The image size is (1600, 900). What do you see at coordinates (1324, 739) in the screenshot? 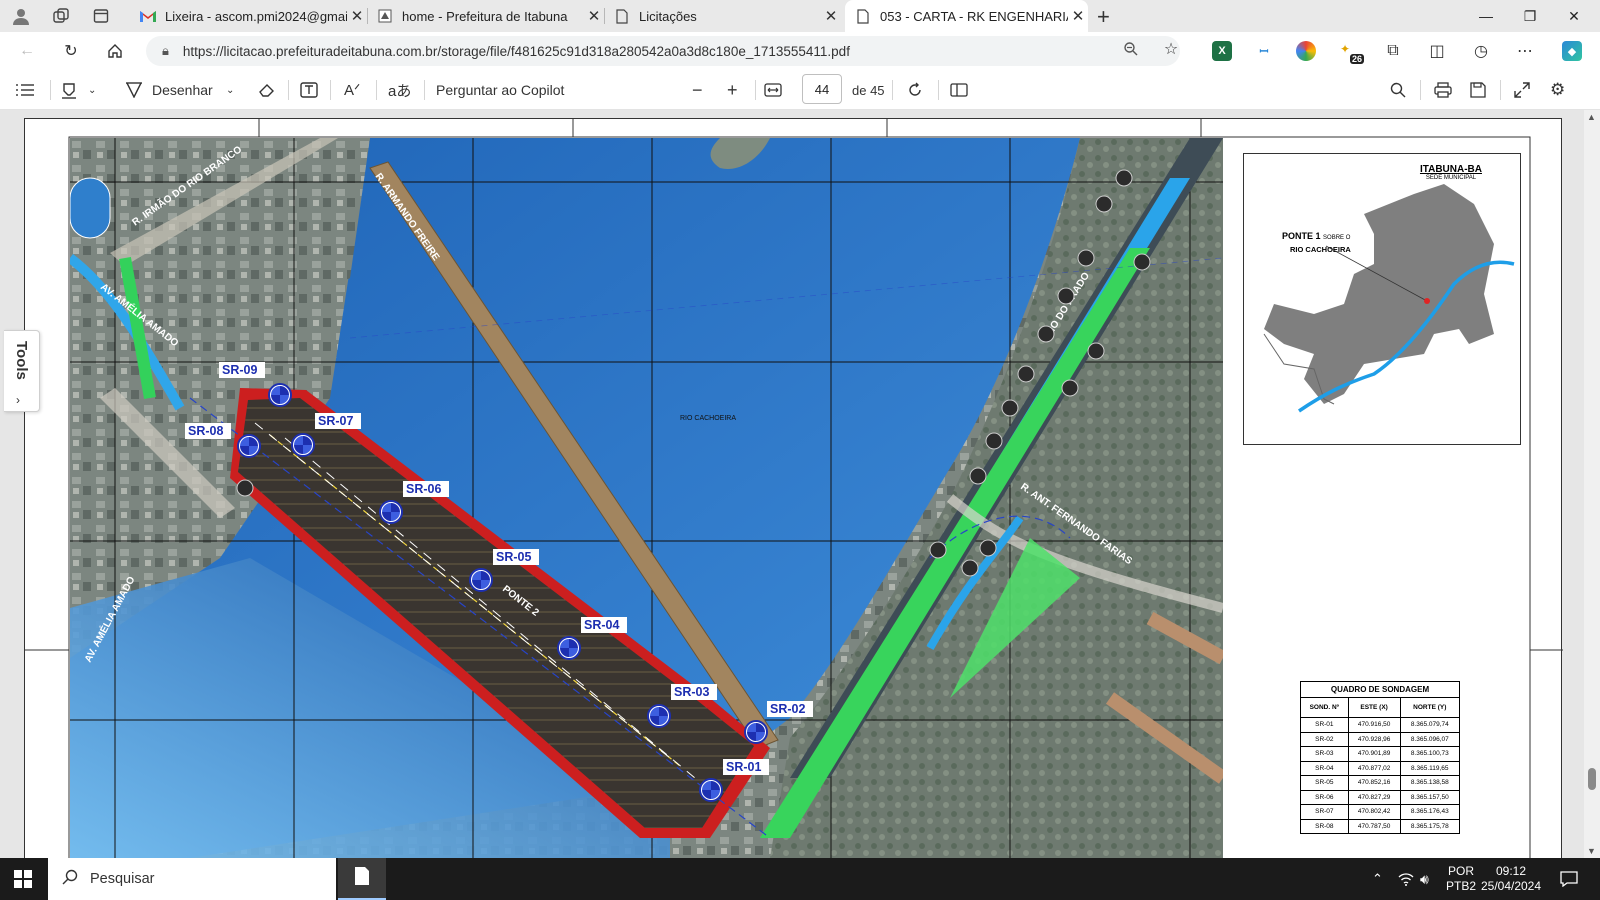
I see `table-cell: SR-02` at bounding box center [1324, 739].